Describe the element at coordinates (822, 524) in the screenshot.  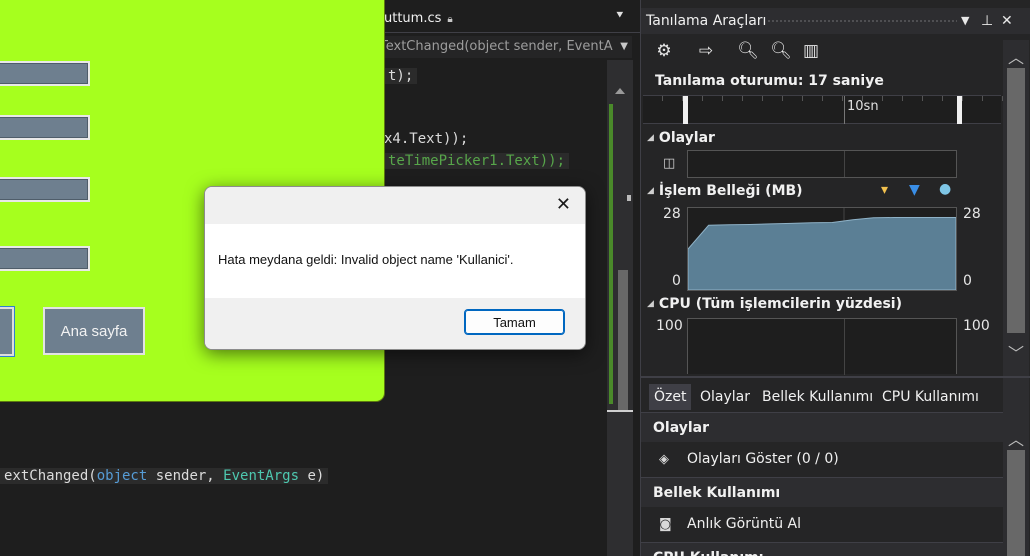
I see `take-snapshot-link: ◙ Anlık Görüntü Al` at that location.